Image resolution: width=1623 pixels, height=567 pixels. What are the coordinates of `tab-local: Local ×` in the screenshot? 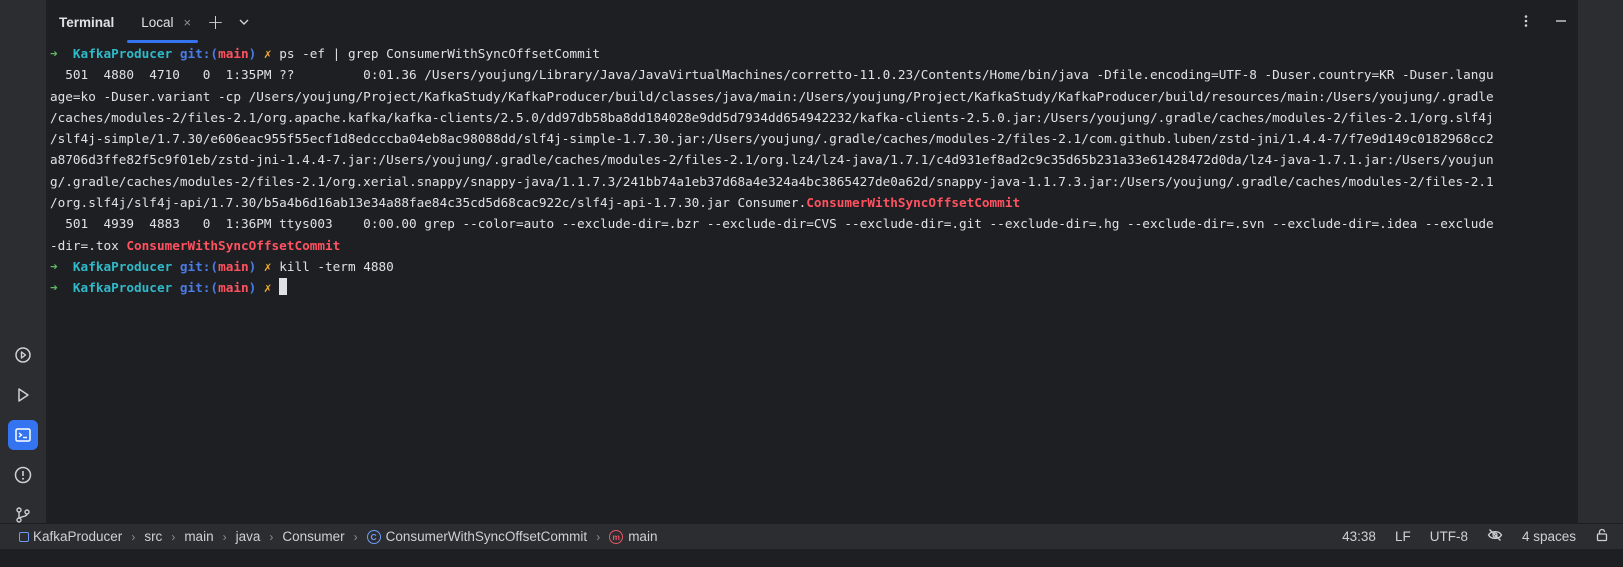 It's located at (163, 22).